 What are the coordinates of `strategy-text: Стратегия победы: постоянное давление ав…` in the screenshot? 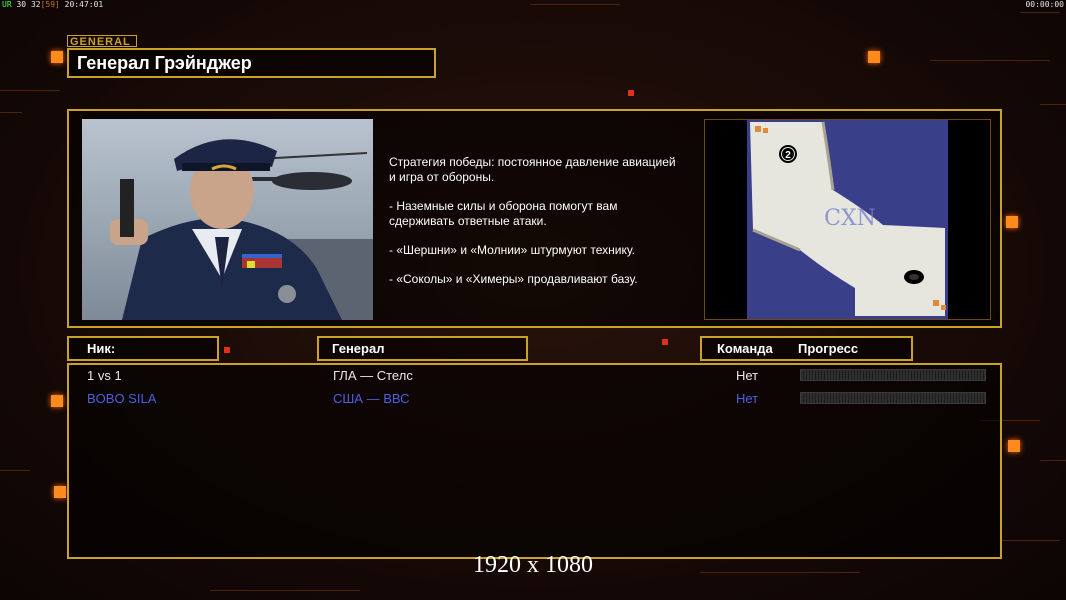 It's located at (554, 228).